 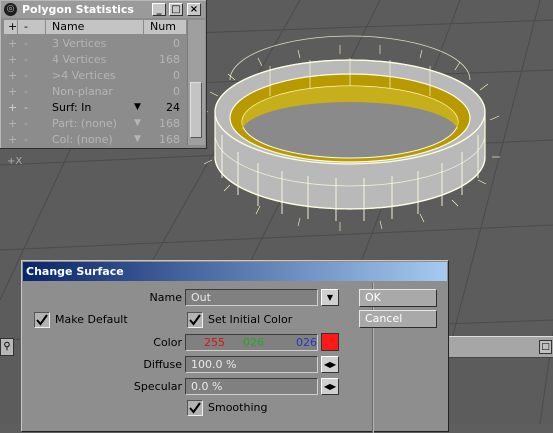 I want to click on viewport-toolbar: □, so click(x=499, y=347).